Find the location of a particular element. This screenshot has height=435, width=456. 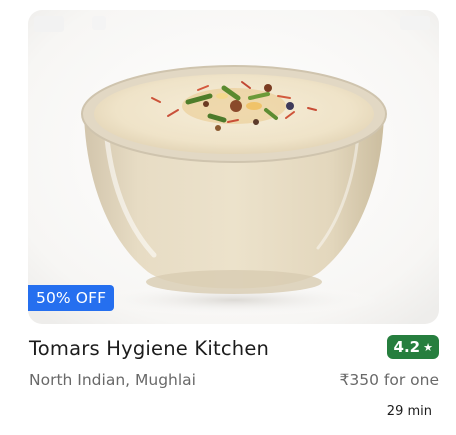

rating-badge: 4.2 ★ is located at coordinates (412, 347).